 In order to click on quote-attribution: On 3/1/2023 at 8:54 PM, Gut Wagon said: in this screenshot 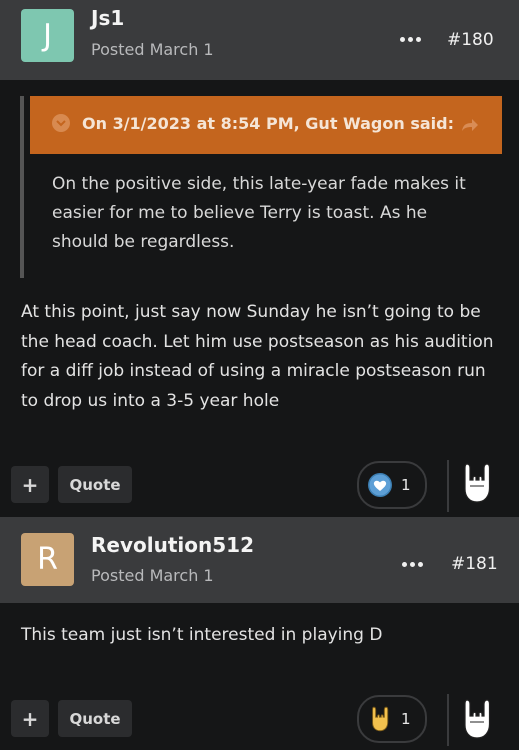, I will do `click(268, 123)`.